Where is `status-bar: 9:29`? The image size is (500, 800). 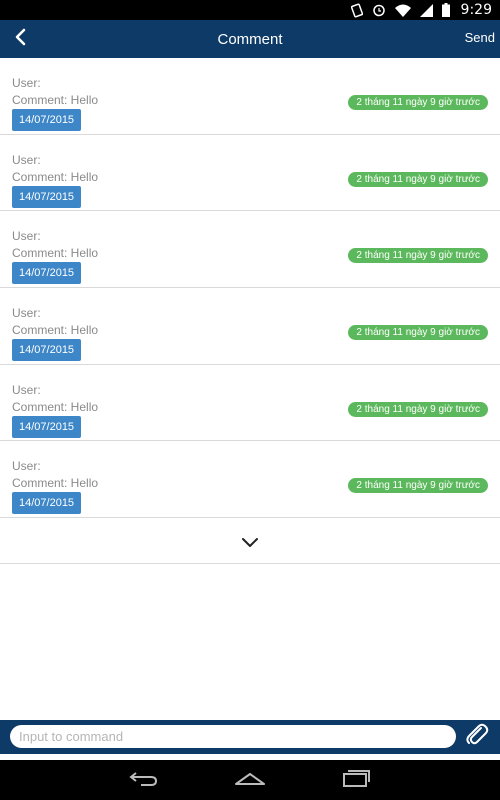
status-bar: 9:29 is located at coordinates (250, 10).